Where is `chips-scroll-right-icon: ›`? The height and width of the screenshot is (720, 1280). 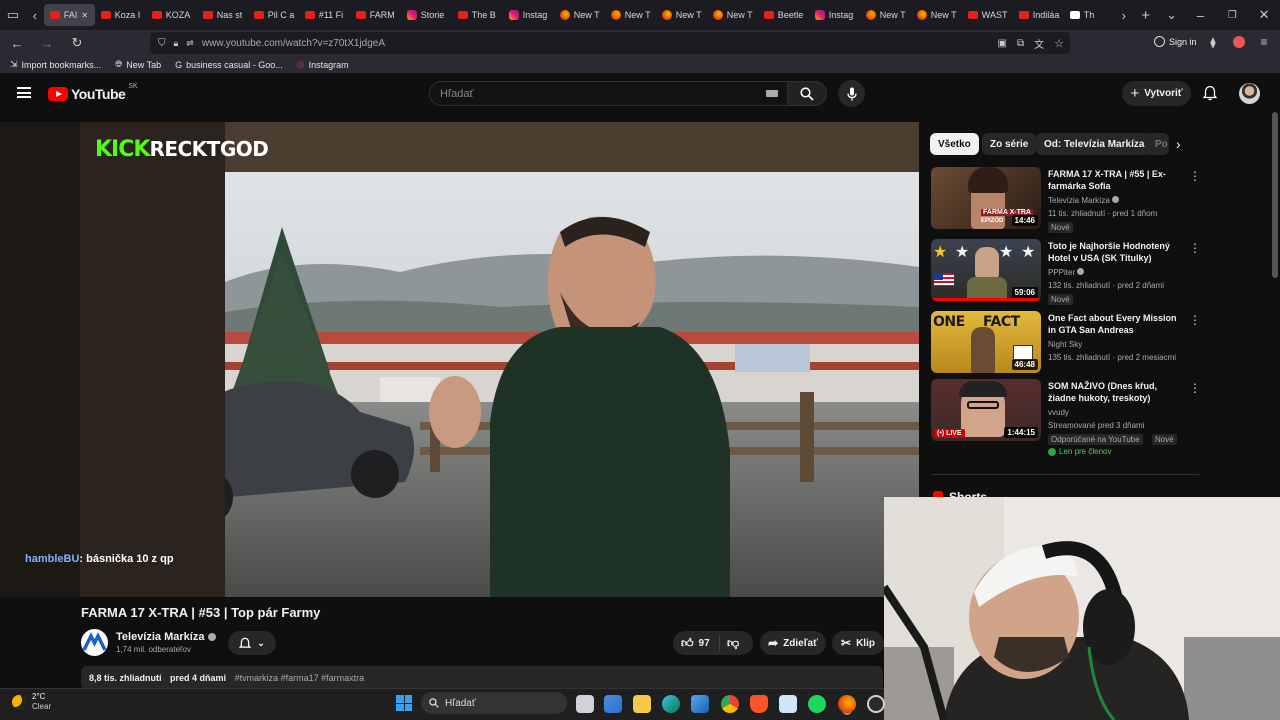 chips-scroll-right-icon: › is located at coordinates (1178, 144).